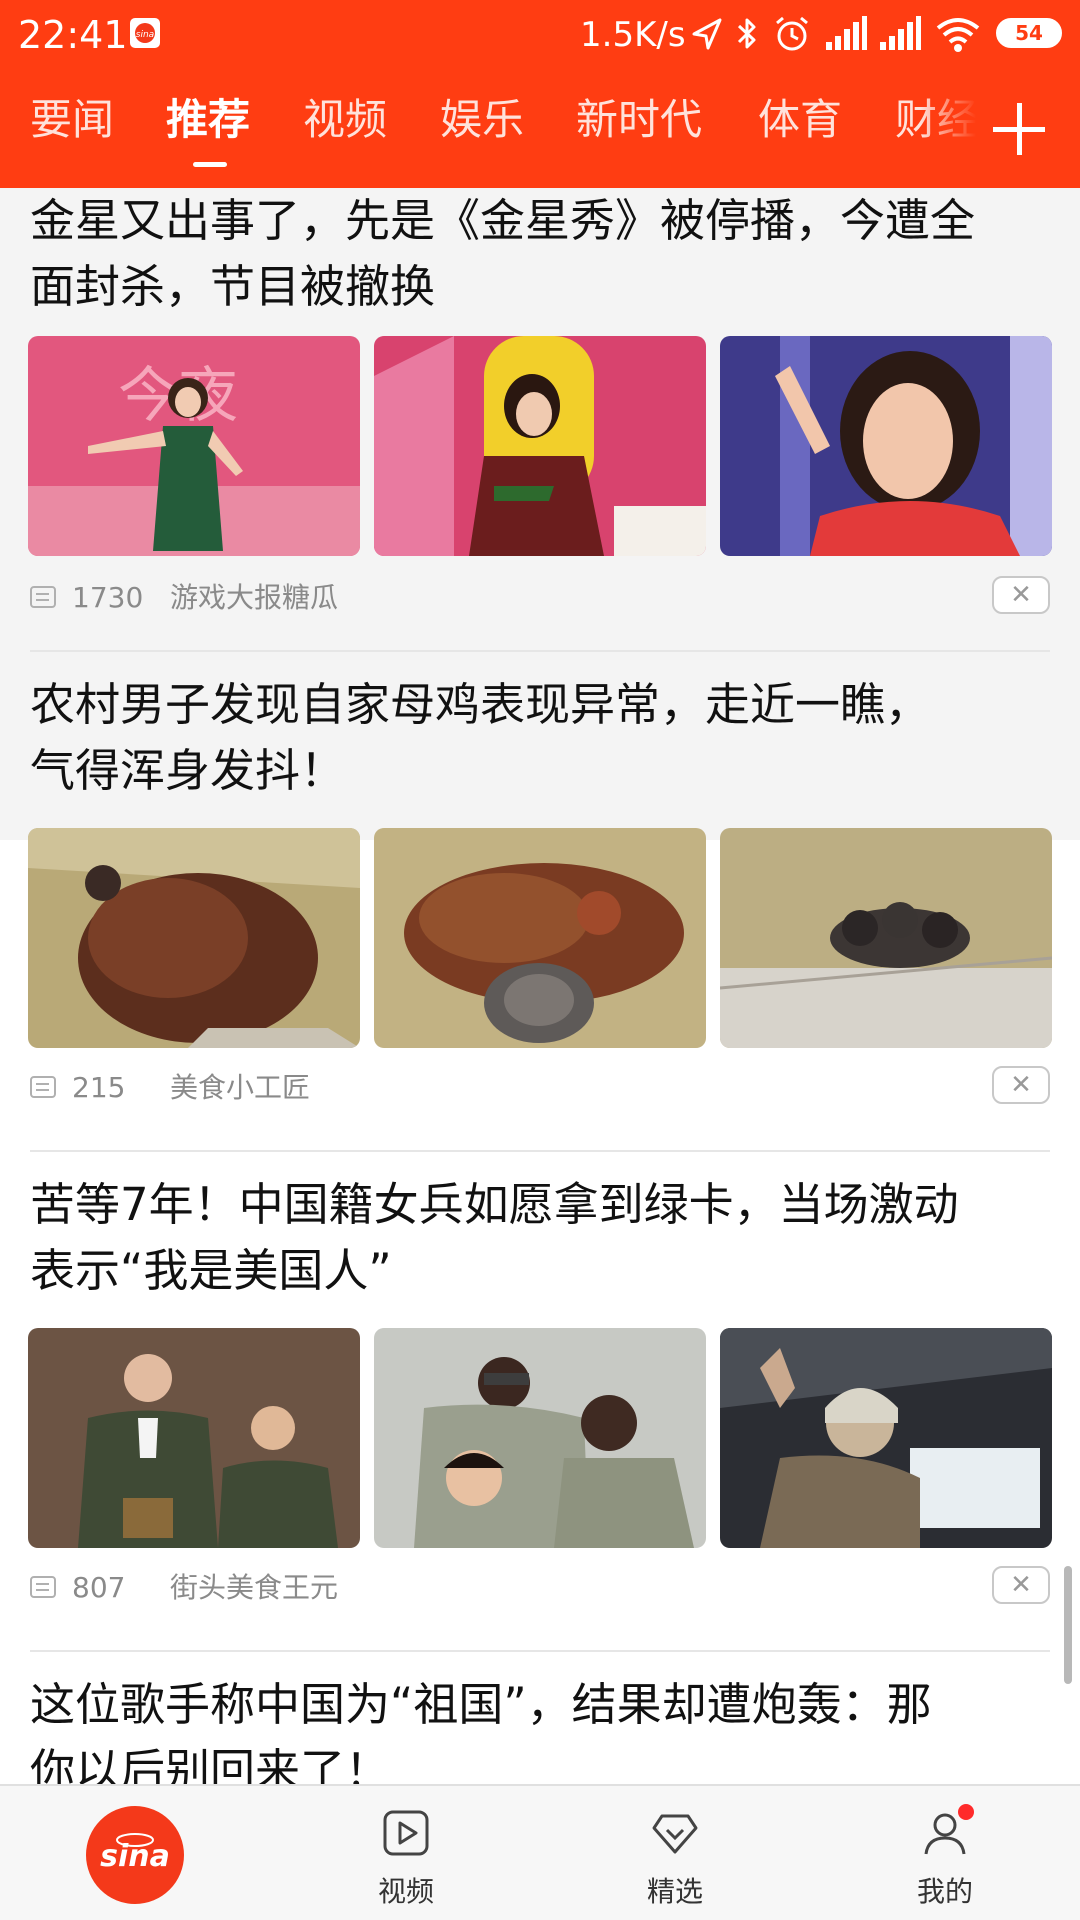 This screenshot has height=1920, width=1080. Describe the element at coordinates (72, 120) in the screenshot. I see `tab-yaowen: 要闻` at that location.